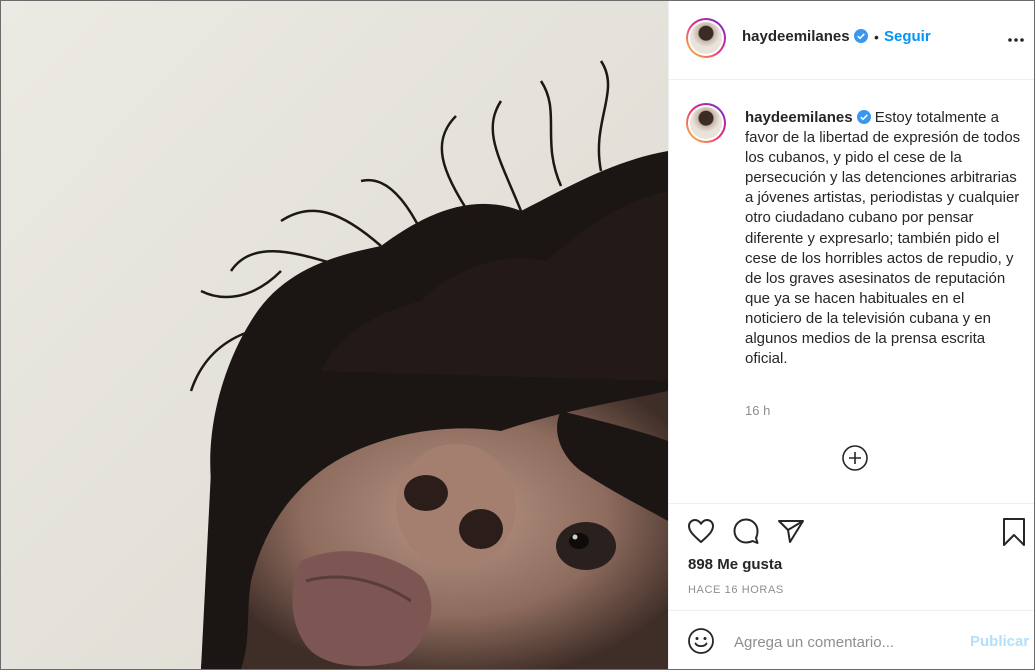 The height and width of the screenshot is (670, 1035). What do you see at coordinates (701, 531) in the screenshot?
I see `heart-icon` at bounding box center [701, 531].